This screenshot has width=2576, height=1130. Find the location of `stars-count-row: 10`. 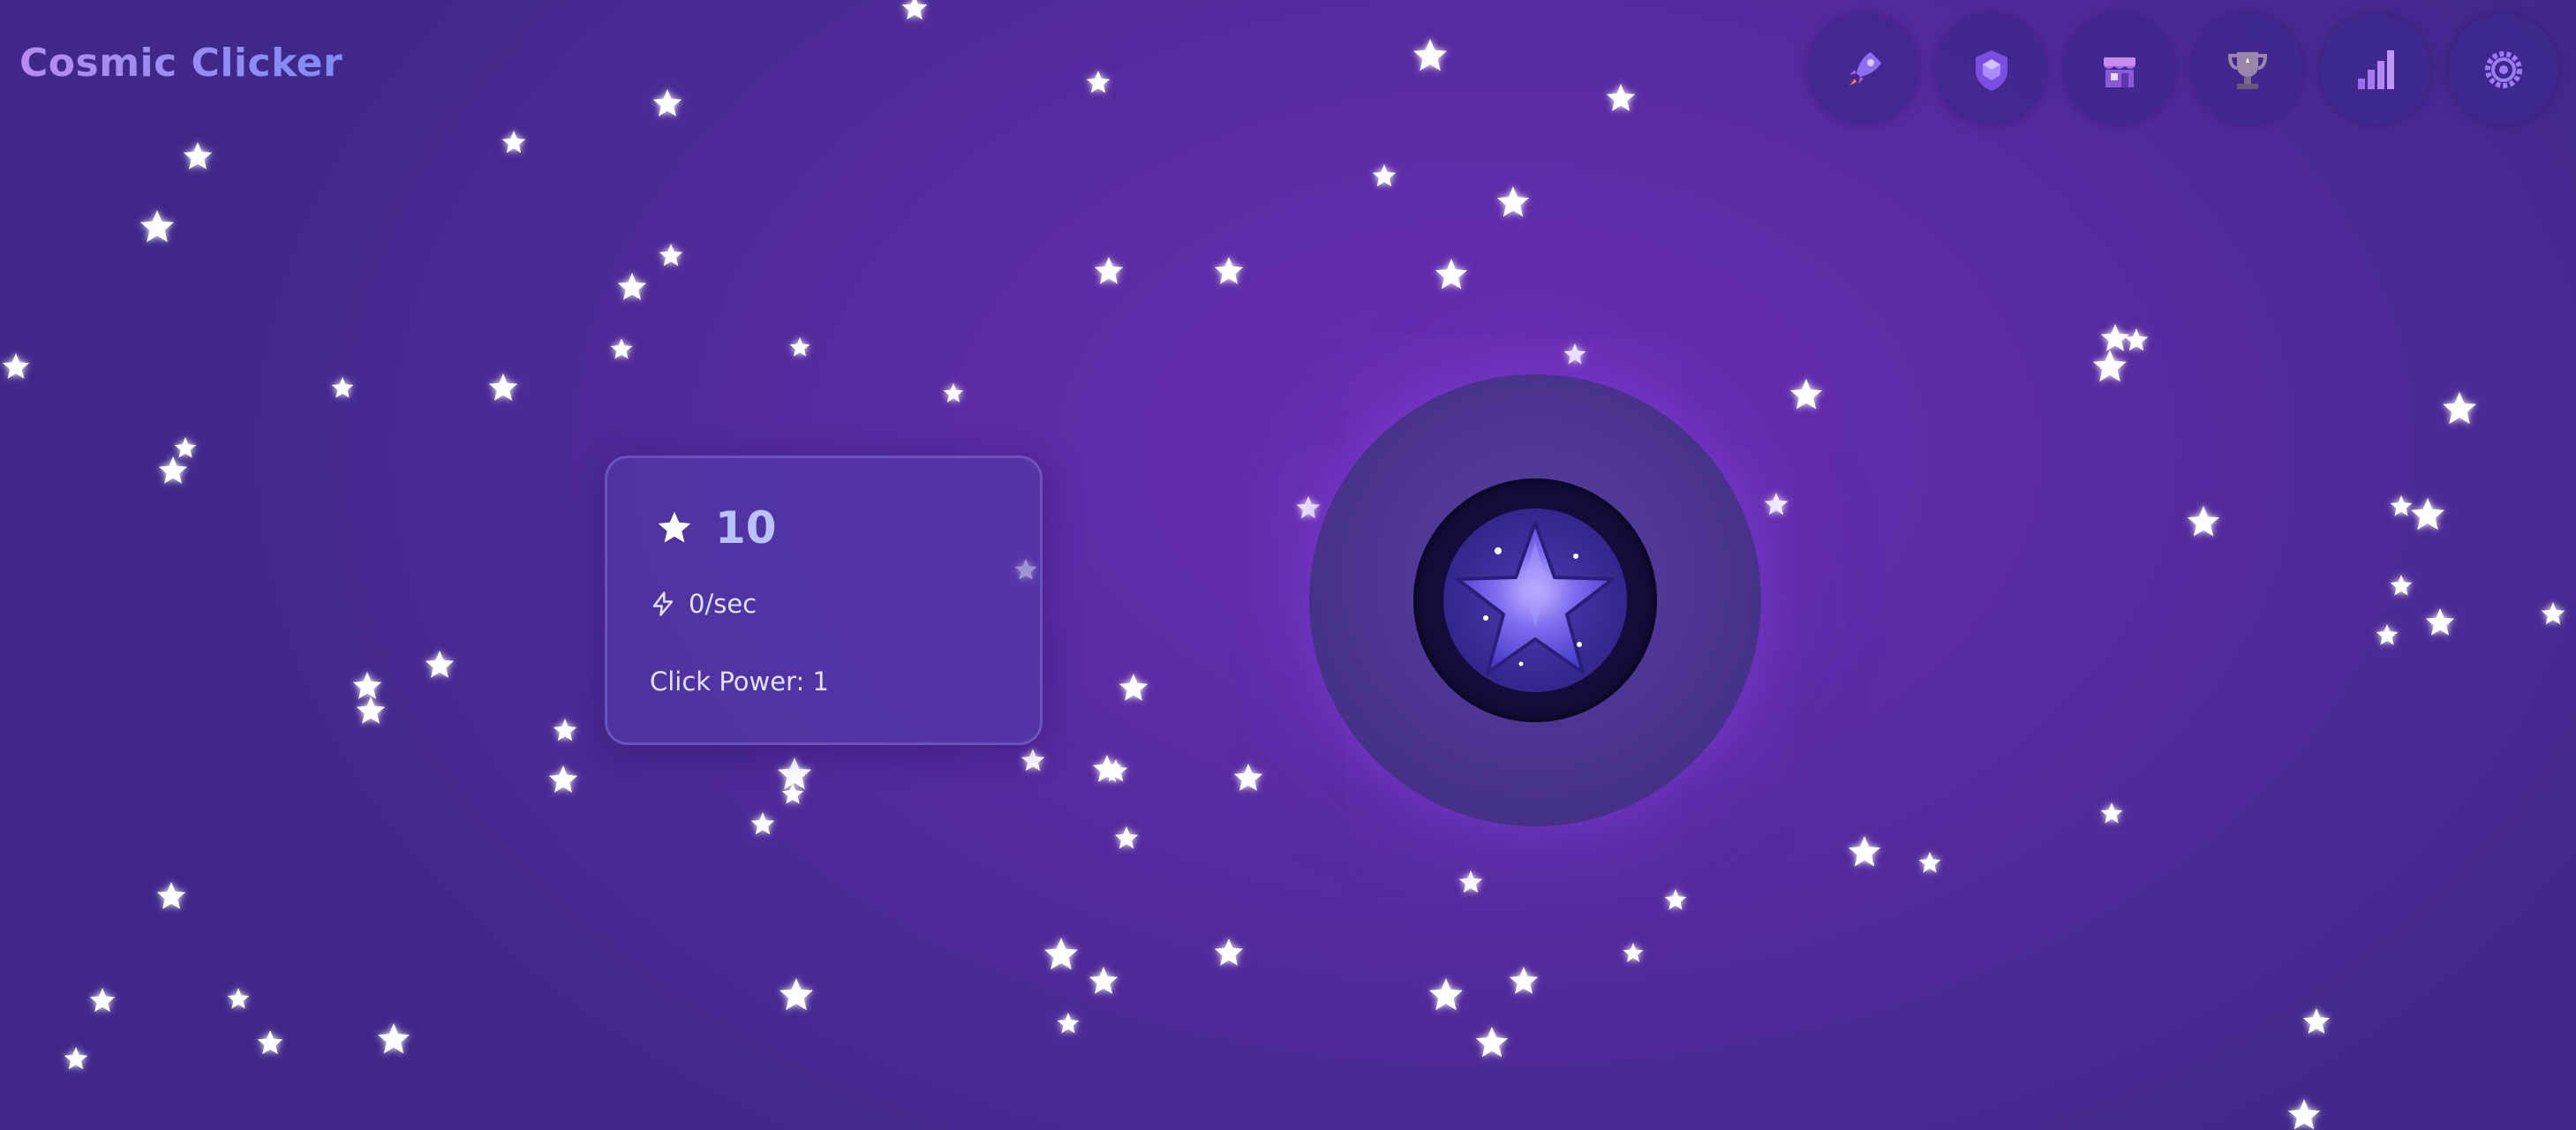

stars-count-row: 10 is located at coordinates (716, 528).